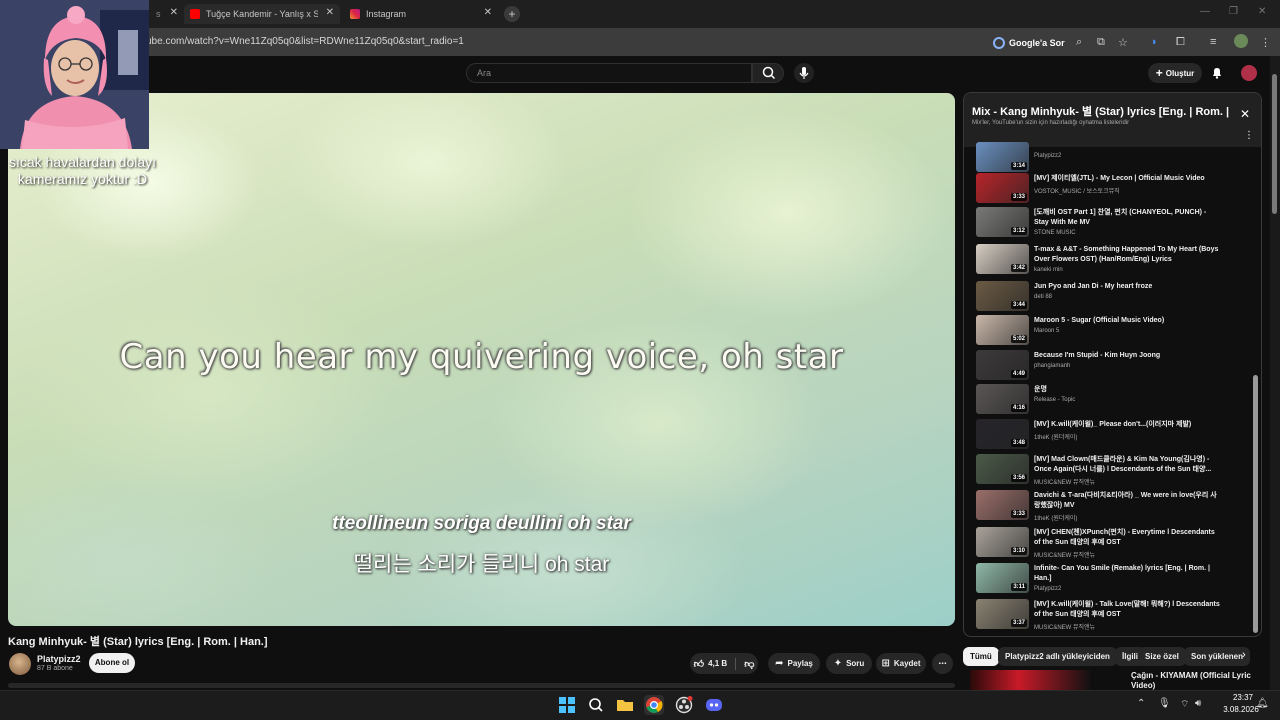 The width and height of the screenshot is (1280, 720). What do you see at coordinates (1241, 41) in the screenshot?
I see `profile-avatar-icon` at bounding box center [1241, 41].